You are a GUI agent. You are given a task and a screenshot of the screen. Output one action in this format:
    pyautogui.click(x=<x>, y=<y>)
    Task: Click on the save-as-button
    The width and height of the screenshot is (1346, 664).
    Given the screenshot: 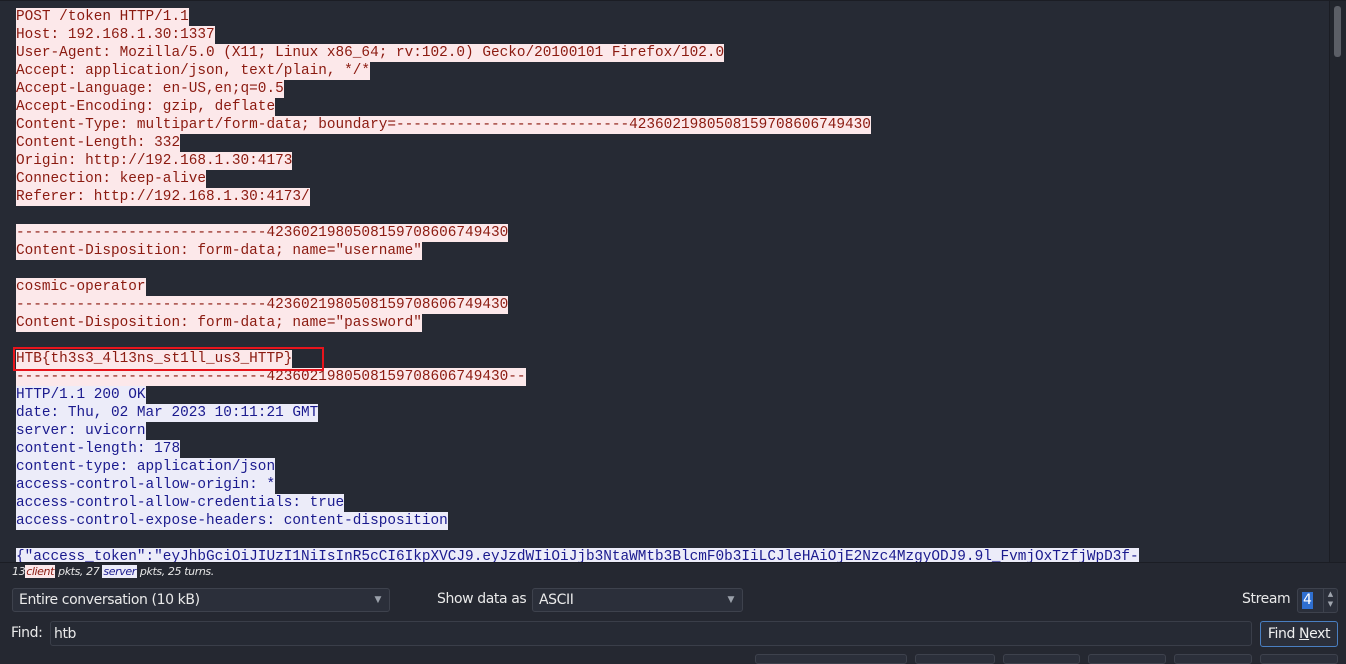 What is the action you would take?
    pyautogui.click(x=1041, y=659)
    